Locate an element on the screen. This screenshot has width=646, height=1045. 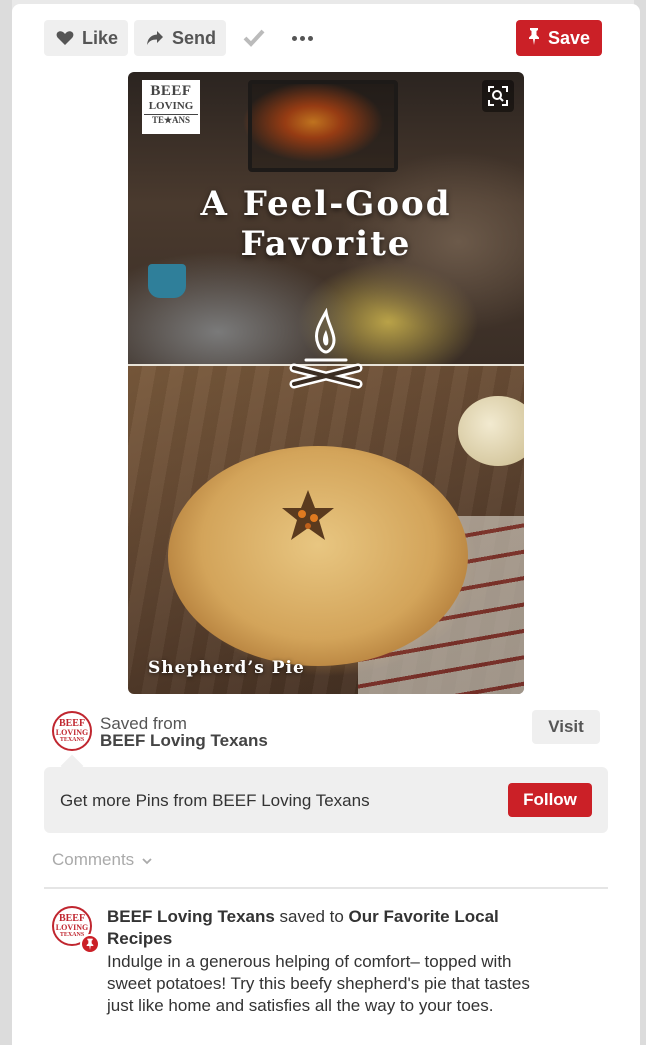
pin-headline: A Feel-Good Favorite is located at coordinates (326, 224).